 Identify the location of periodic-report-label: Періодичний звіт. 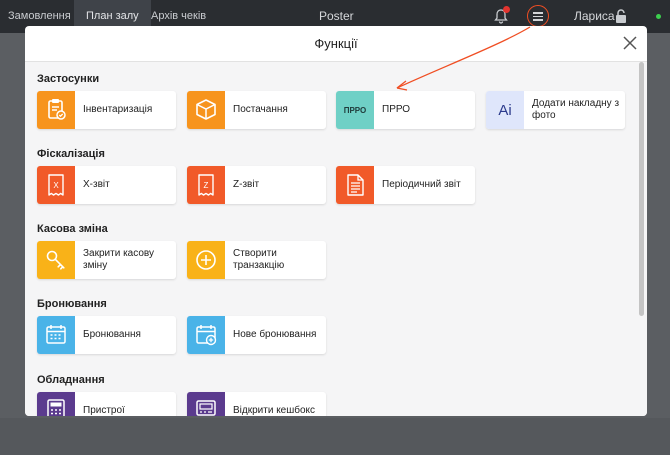
(421, 184).